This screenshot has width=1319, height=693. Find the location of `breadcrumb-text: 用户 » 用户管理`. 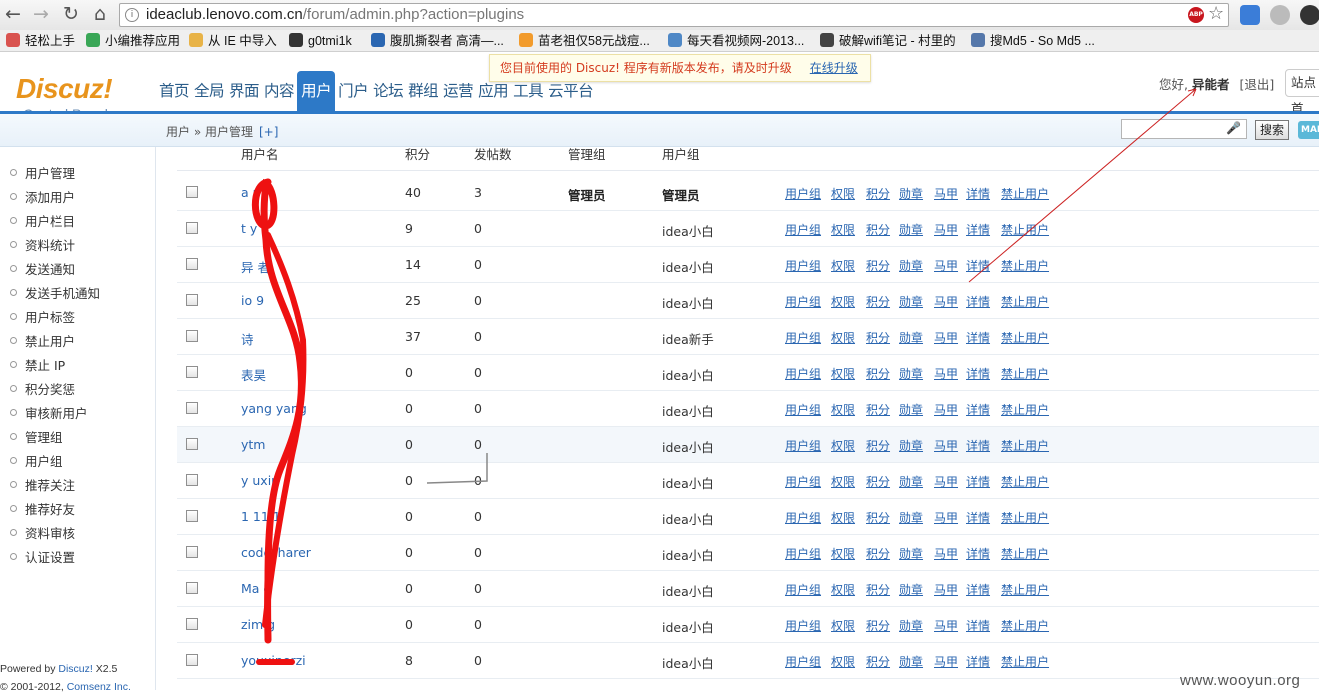

breadcrumb-text: 用户 » 用户管理 is located at coordinates (209, 132).